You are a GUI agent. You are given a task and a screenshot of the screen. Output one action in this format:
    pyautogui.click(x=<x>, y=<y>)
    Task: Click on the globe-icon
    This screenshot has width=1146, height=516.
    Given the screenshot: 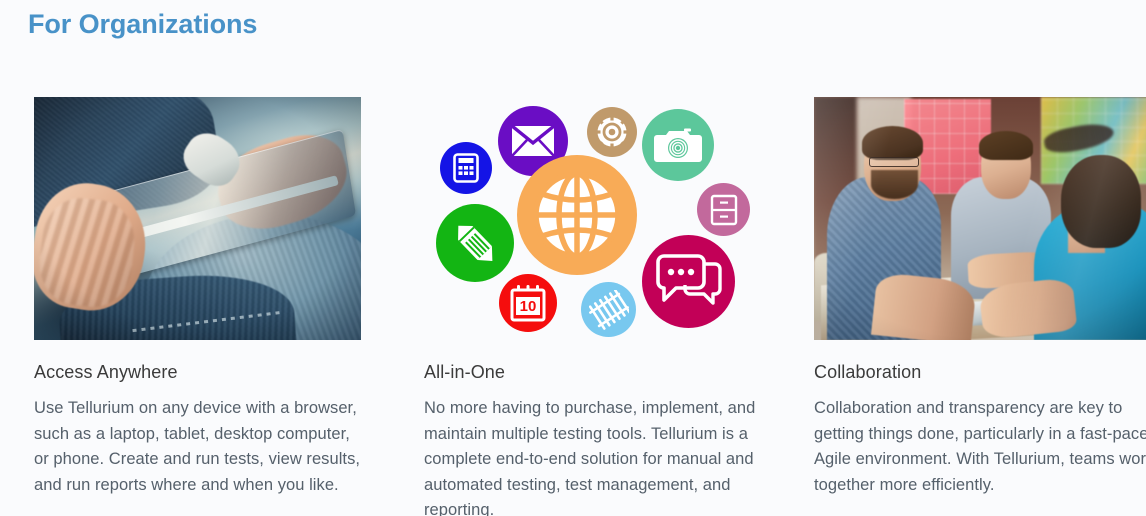 What is the action you would take?
    pyautogui.click(x=577, y=215)
    